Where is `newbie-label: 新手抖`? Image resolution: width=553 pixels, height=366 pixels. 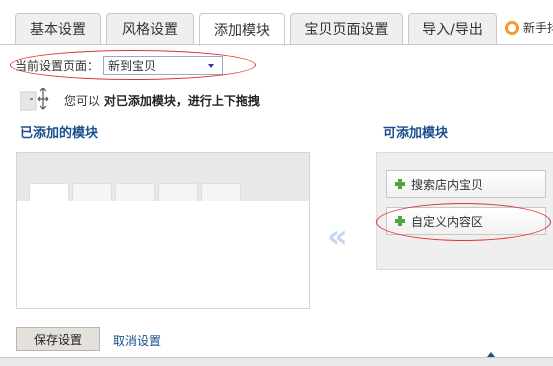 newbie-label: 新手抖 is located at coordinates (538, 28).